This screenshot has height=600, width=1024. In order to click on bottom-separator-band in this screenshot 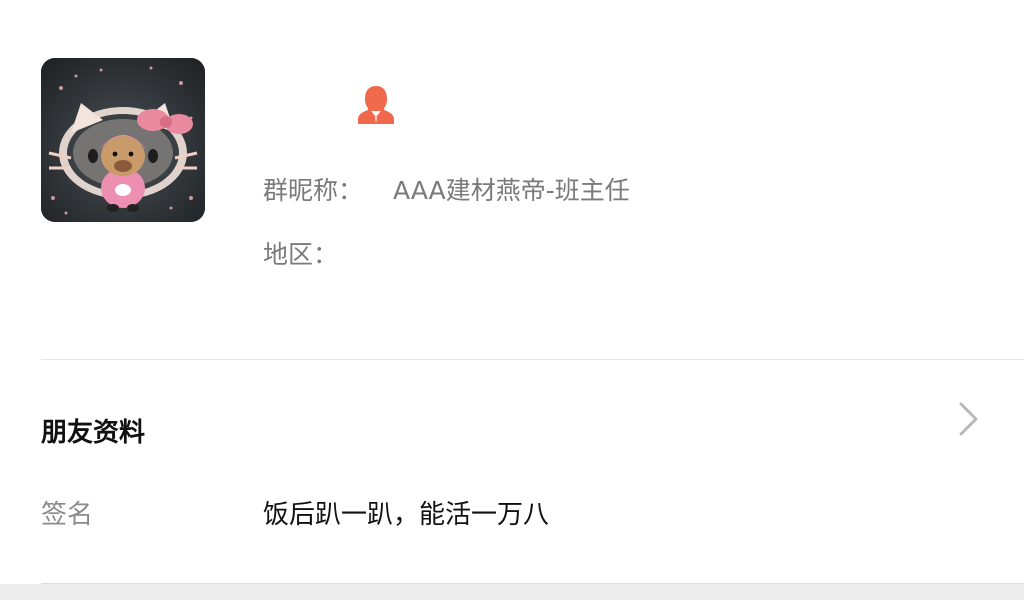, I will do `click(512, 592)`.